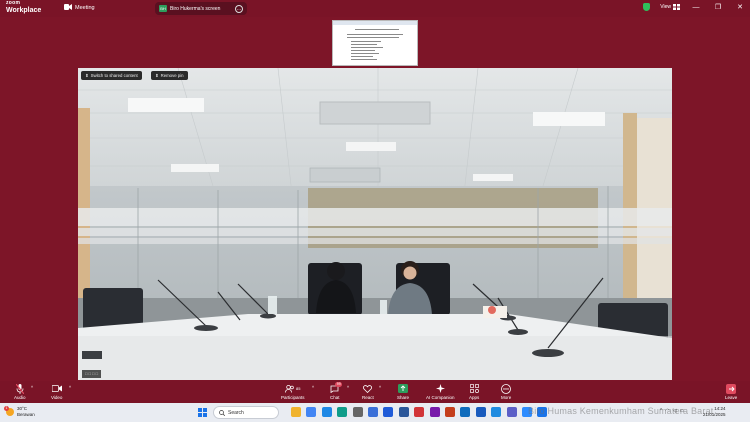 Image resolution: width=750 pixels, height=422 pixels. I want to click on more-icon, so click(506, 388).